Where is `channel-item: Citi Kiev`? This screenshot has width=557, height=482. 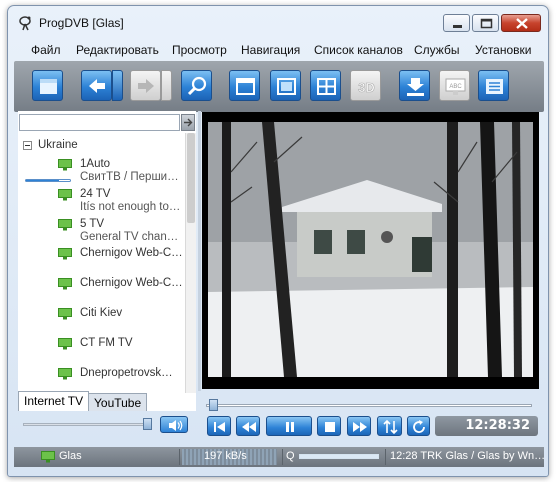 channel-item: Citi Kiev is located at coordinates (120, 314).